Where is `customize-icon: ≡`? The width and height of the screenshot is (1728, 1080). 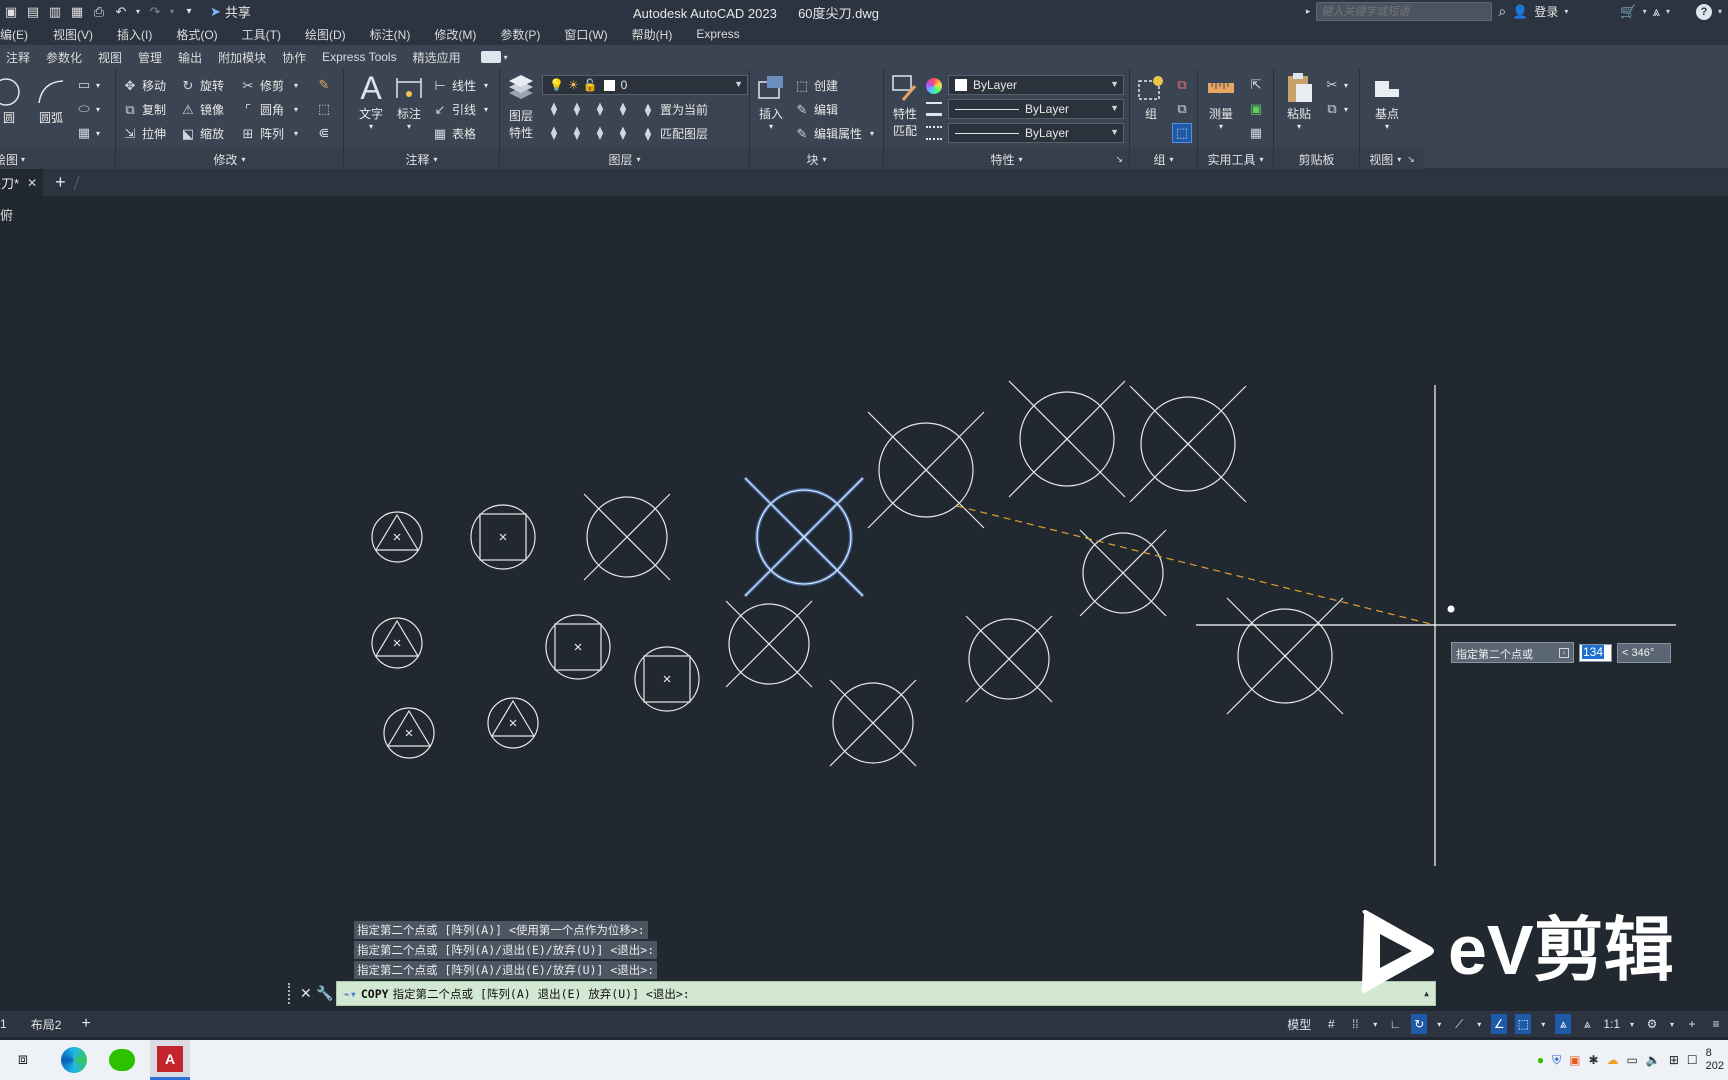 customize-icon: ≡ is located at coordinates (1716, 1024).